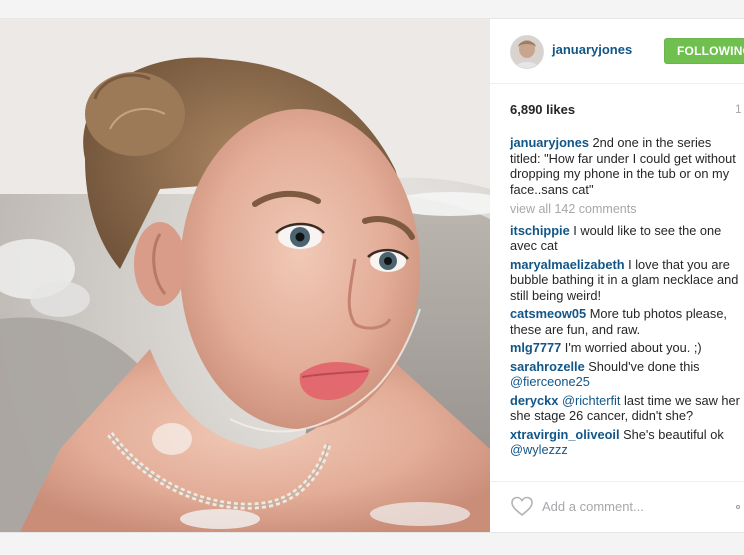 The width and height of the screenshot is (744, 555). I want to click on comment-text: She's beautiful ok, so click(673, 434).